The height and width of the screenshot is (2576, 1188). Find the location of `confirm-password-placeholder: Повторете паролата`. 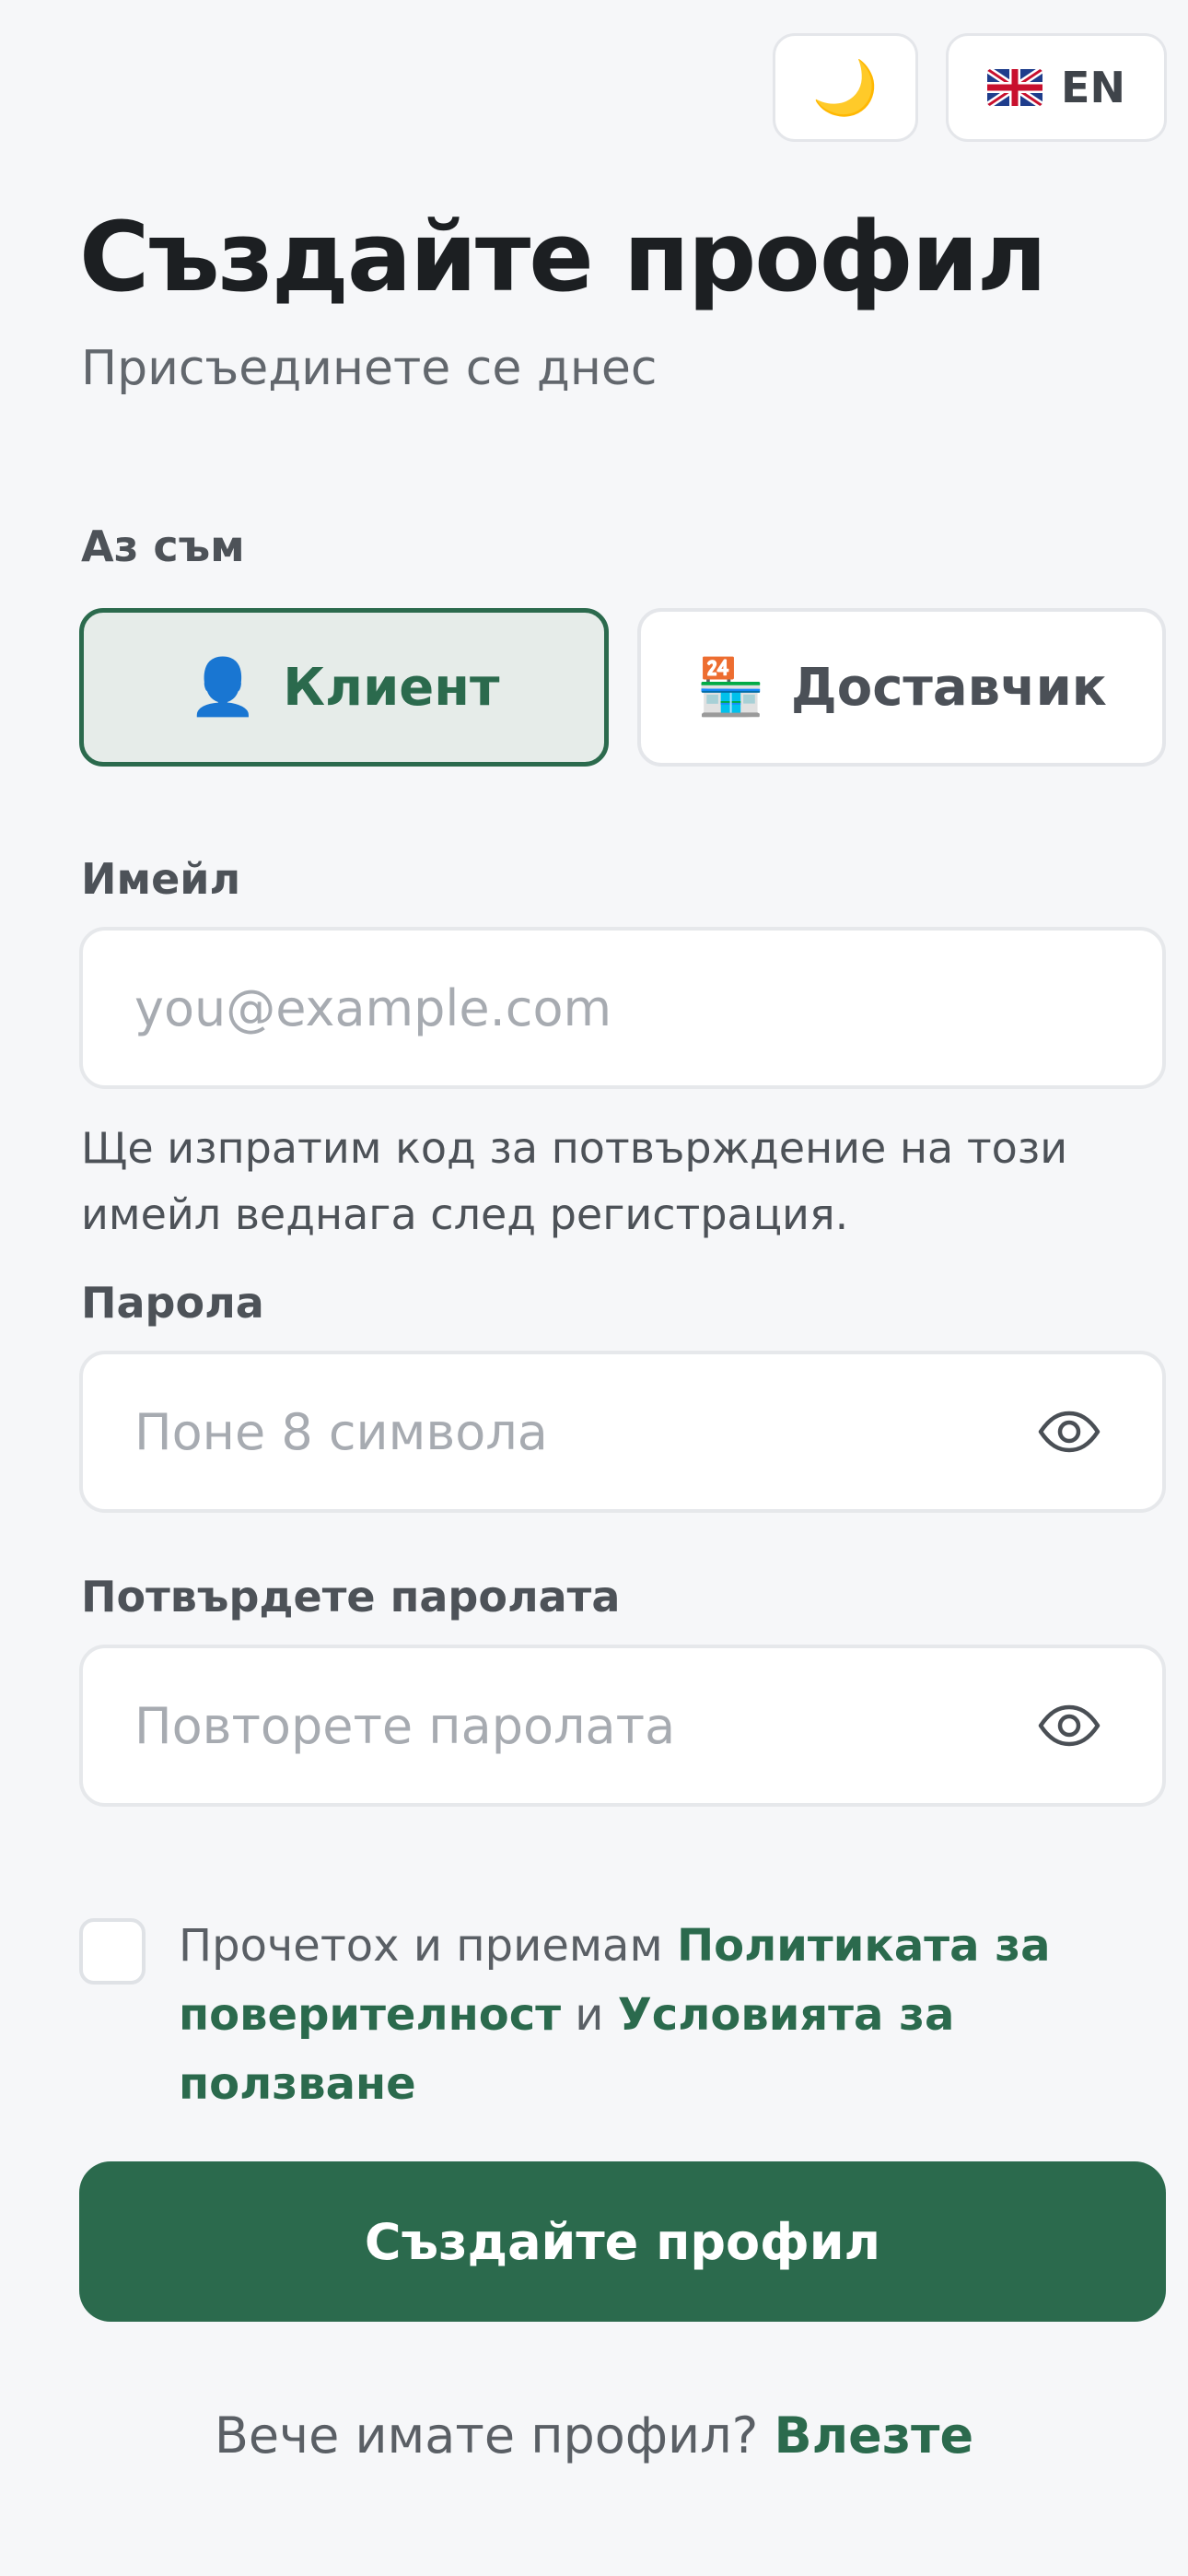

confirm-password-placeholder: Повторете паролата is located at coordinates (405, 1725).